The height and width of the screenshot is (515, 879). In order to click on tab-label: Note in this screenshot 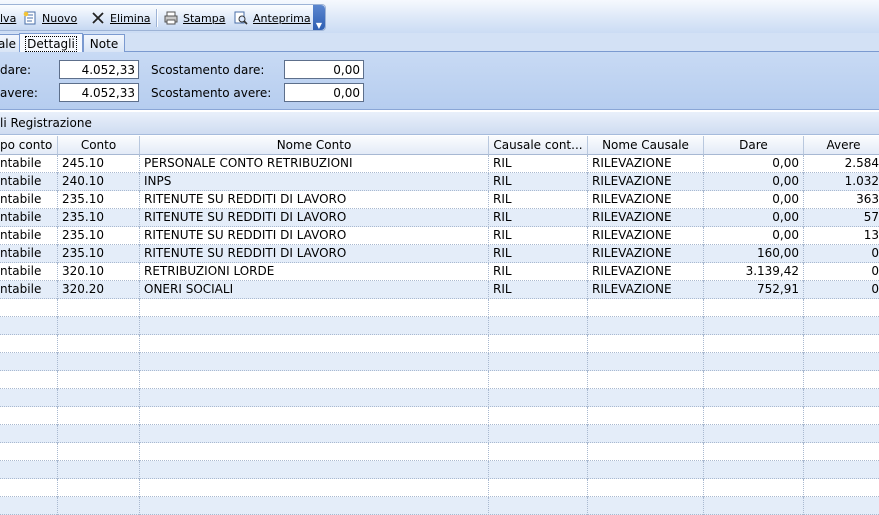, I will do `click(104, 43)`.